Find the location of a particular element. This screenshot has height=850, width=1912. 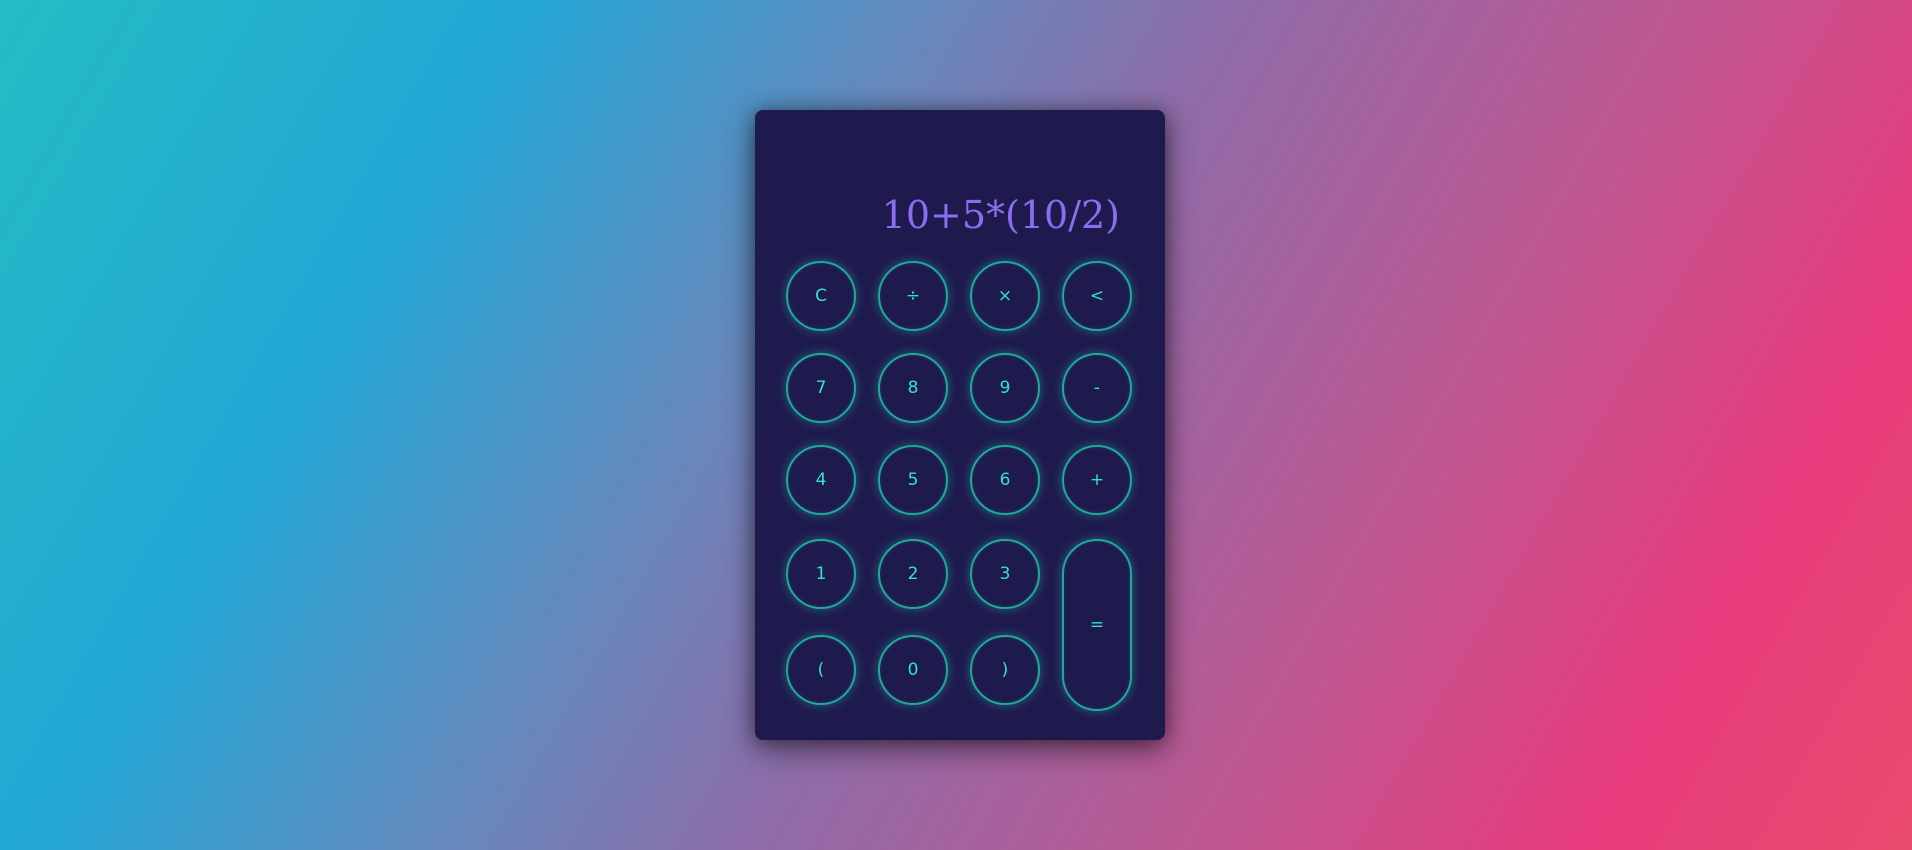

digit-6-button: 6 is located at coordinates (1005, 480).